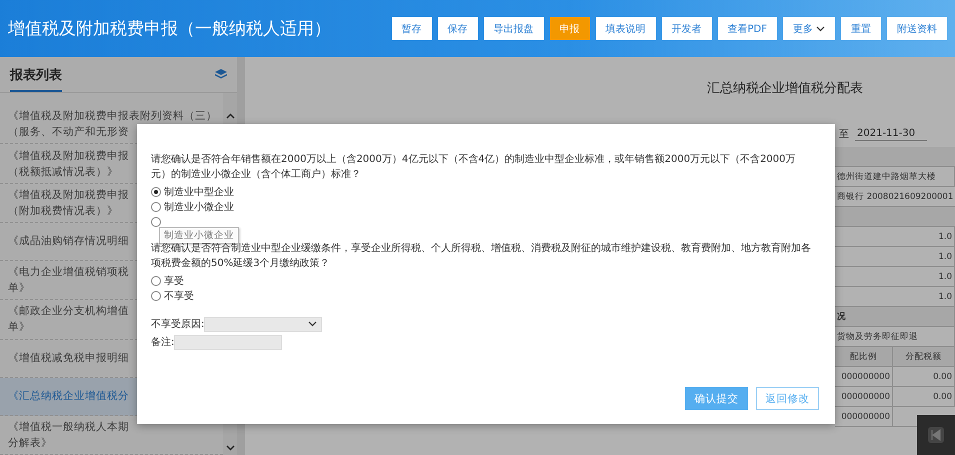  Describe the element at coordinates (924, 356) in the screenshot. I see `column-header: 分配税额` at that location.